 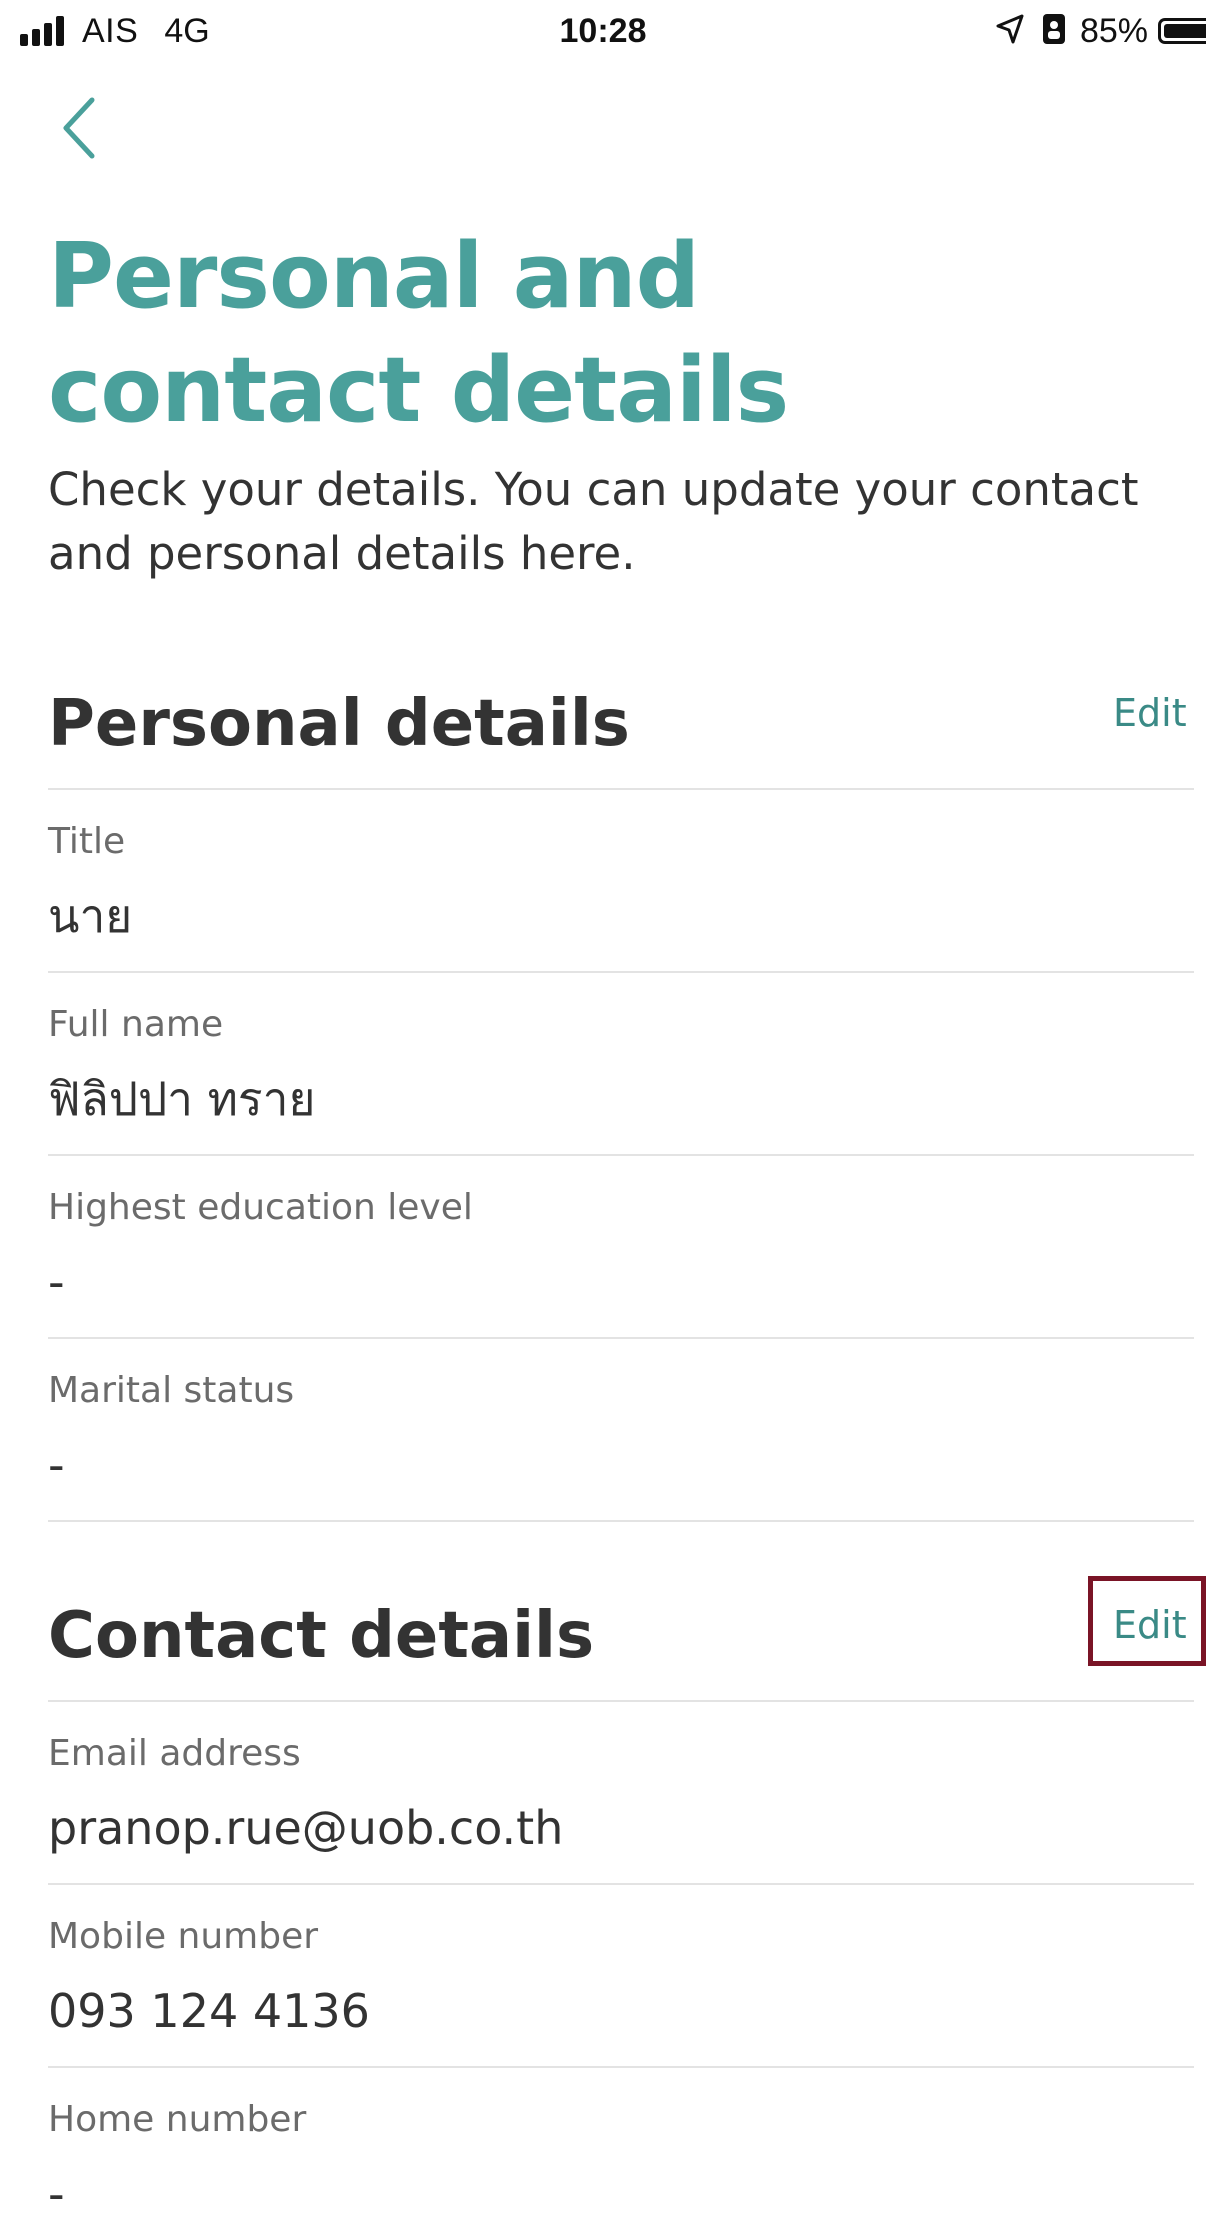 I want to click on chevron-left-icon, so click(x=79, y=128).